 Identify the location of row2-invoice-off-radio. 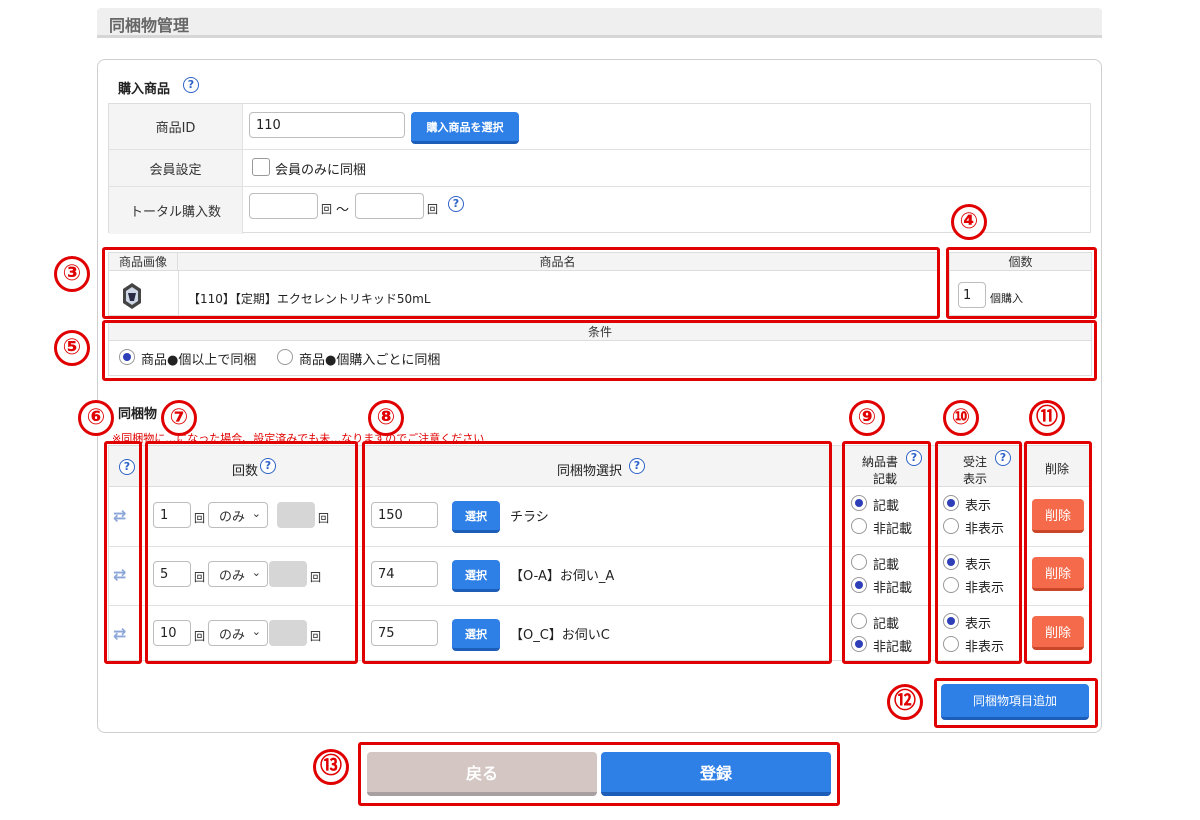
(859, 585).